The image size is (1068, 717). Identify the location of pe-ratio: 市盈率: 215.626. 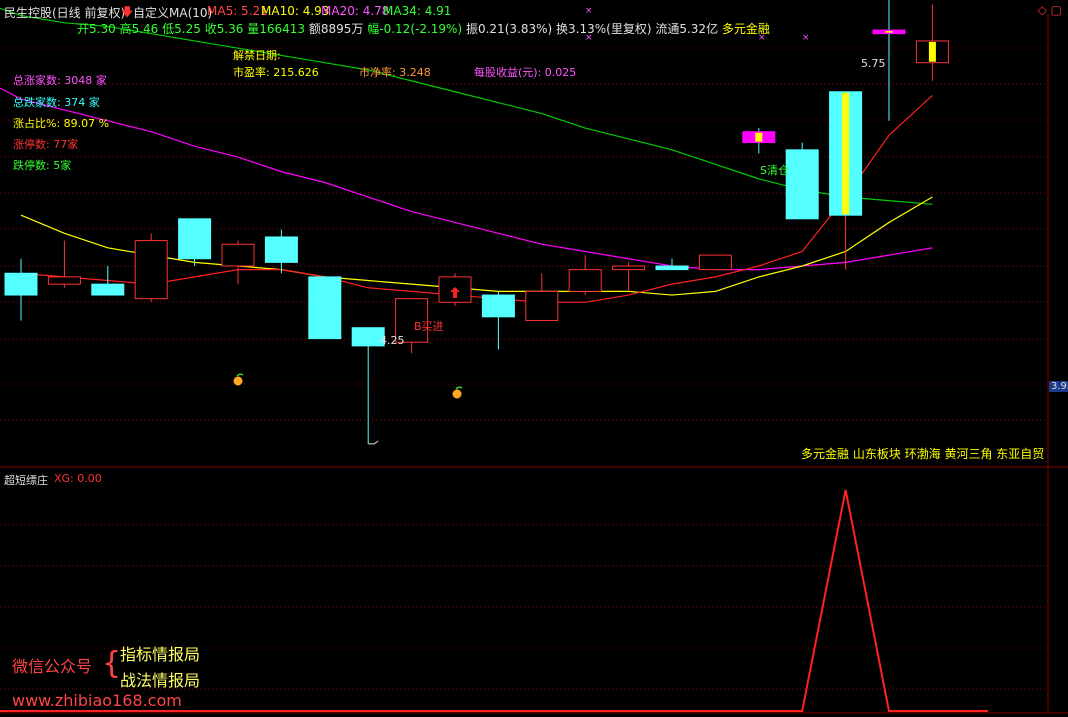
(276, 72).